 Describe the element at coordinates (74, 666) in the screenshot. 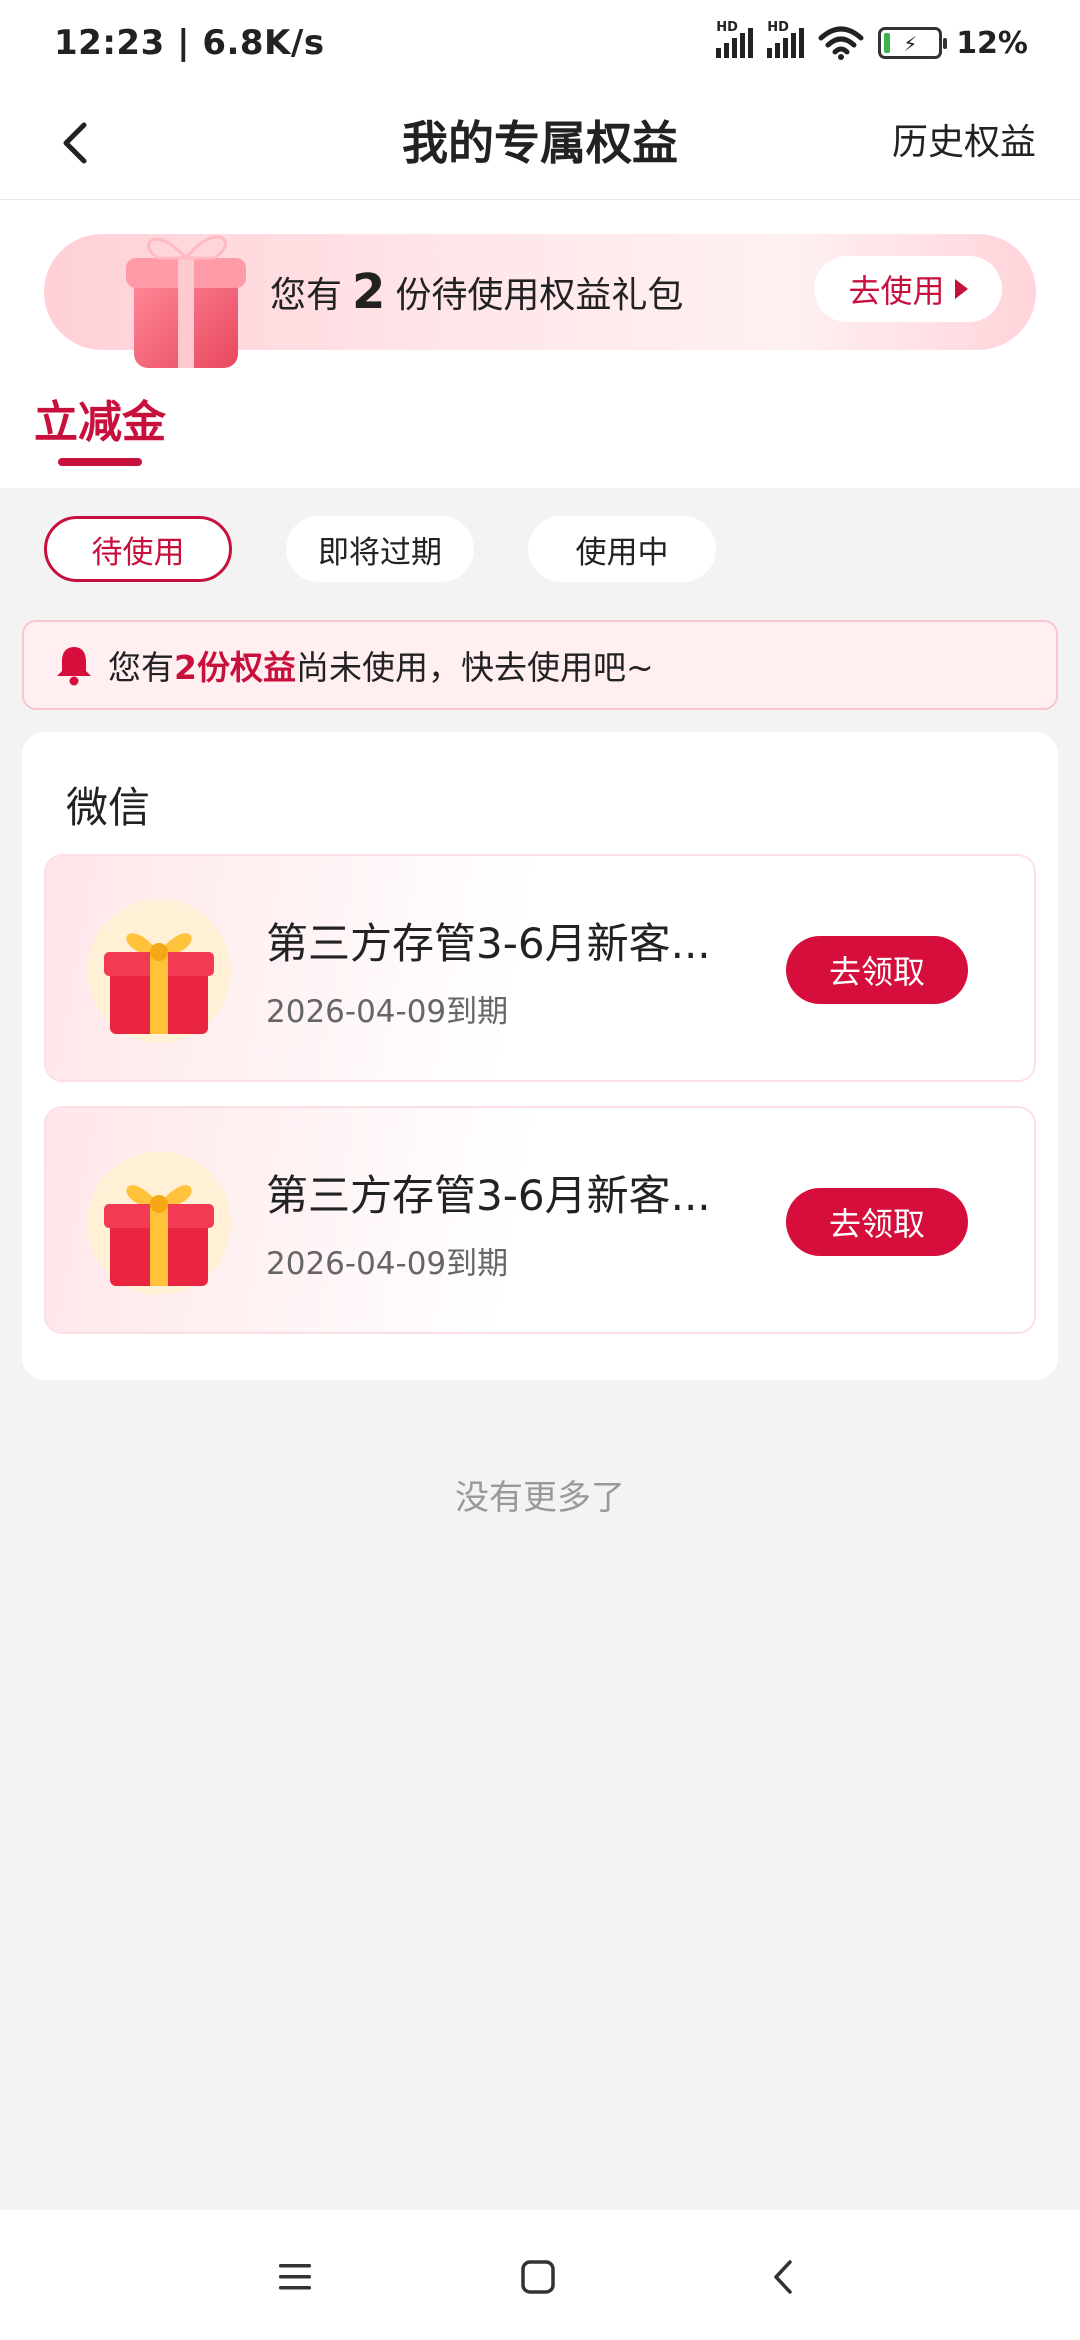

I see `bell-icon` at that location.